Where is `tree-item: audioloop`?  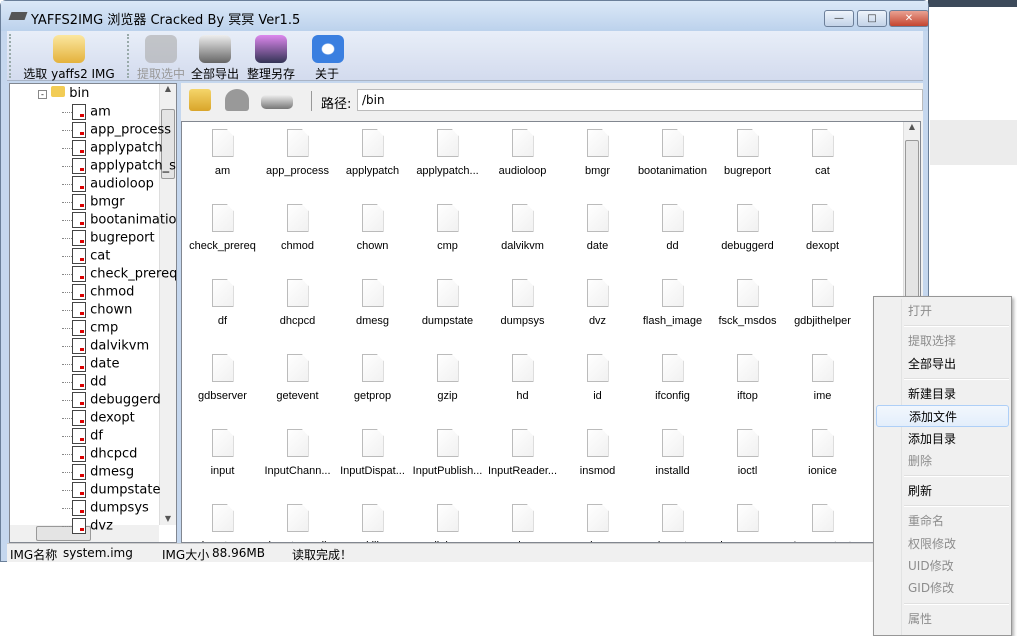 tree-item: audioloop is located at coordinates (108, 185).